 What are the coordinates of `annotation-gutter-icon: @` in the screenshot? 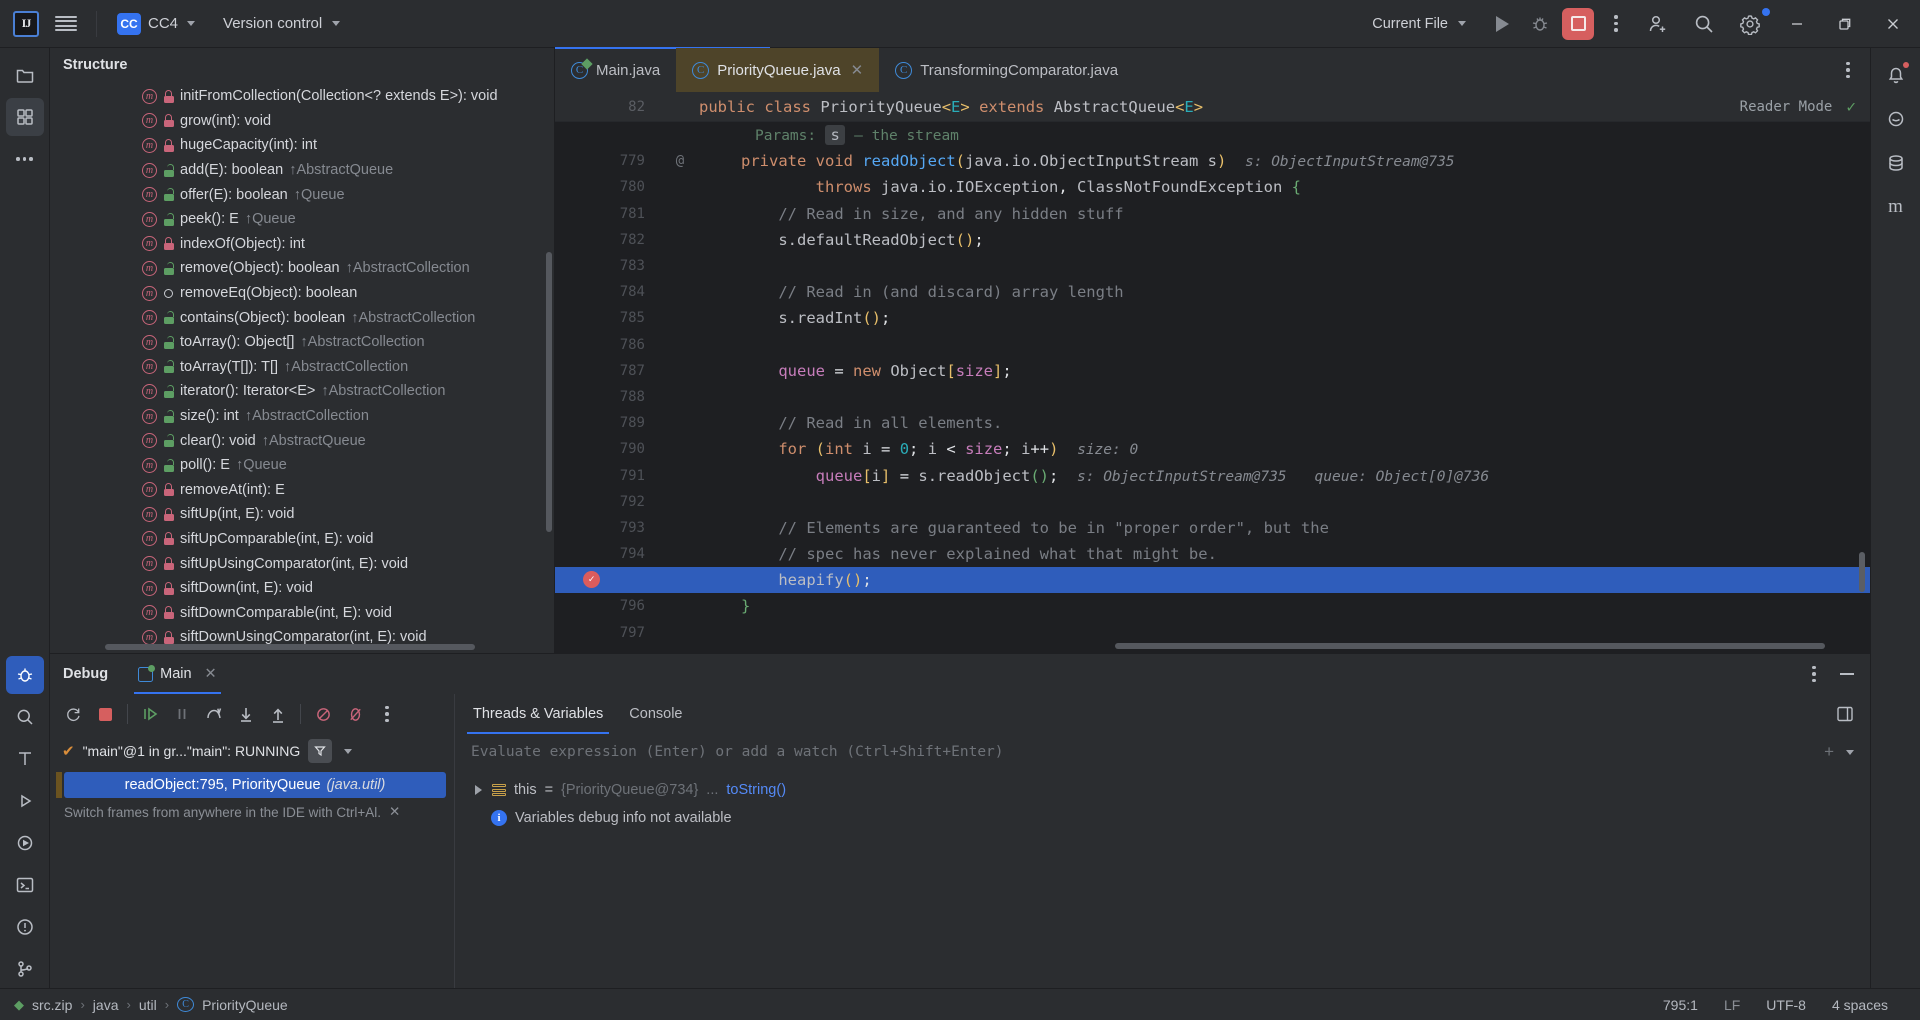 It's located at (680, 161).